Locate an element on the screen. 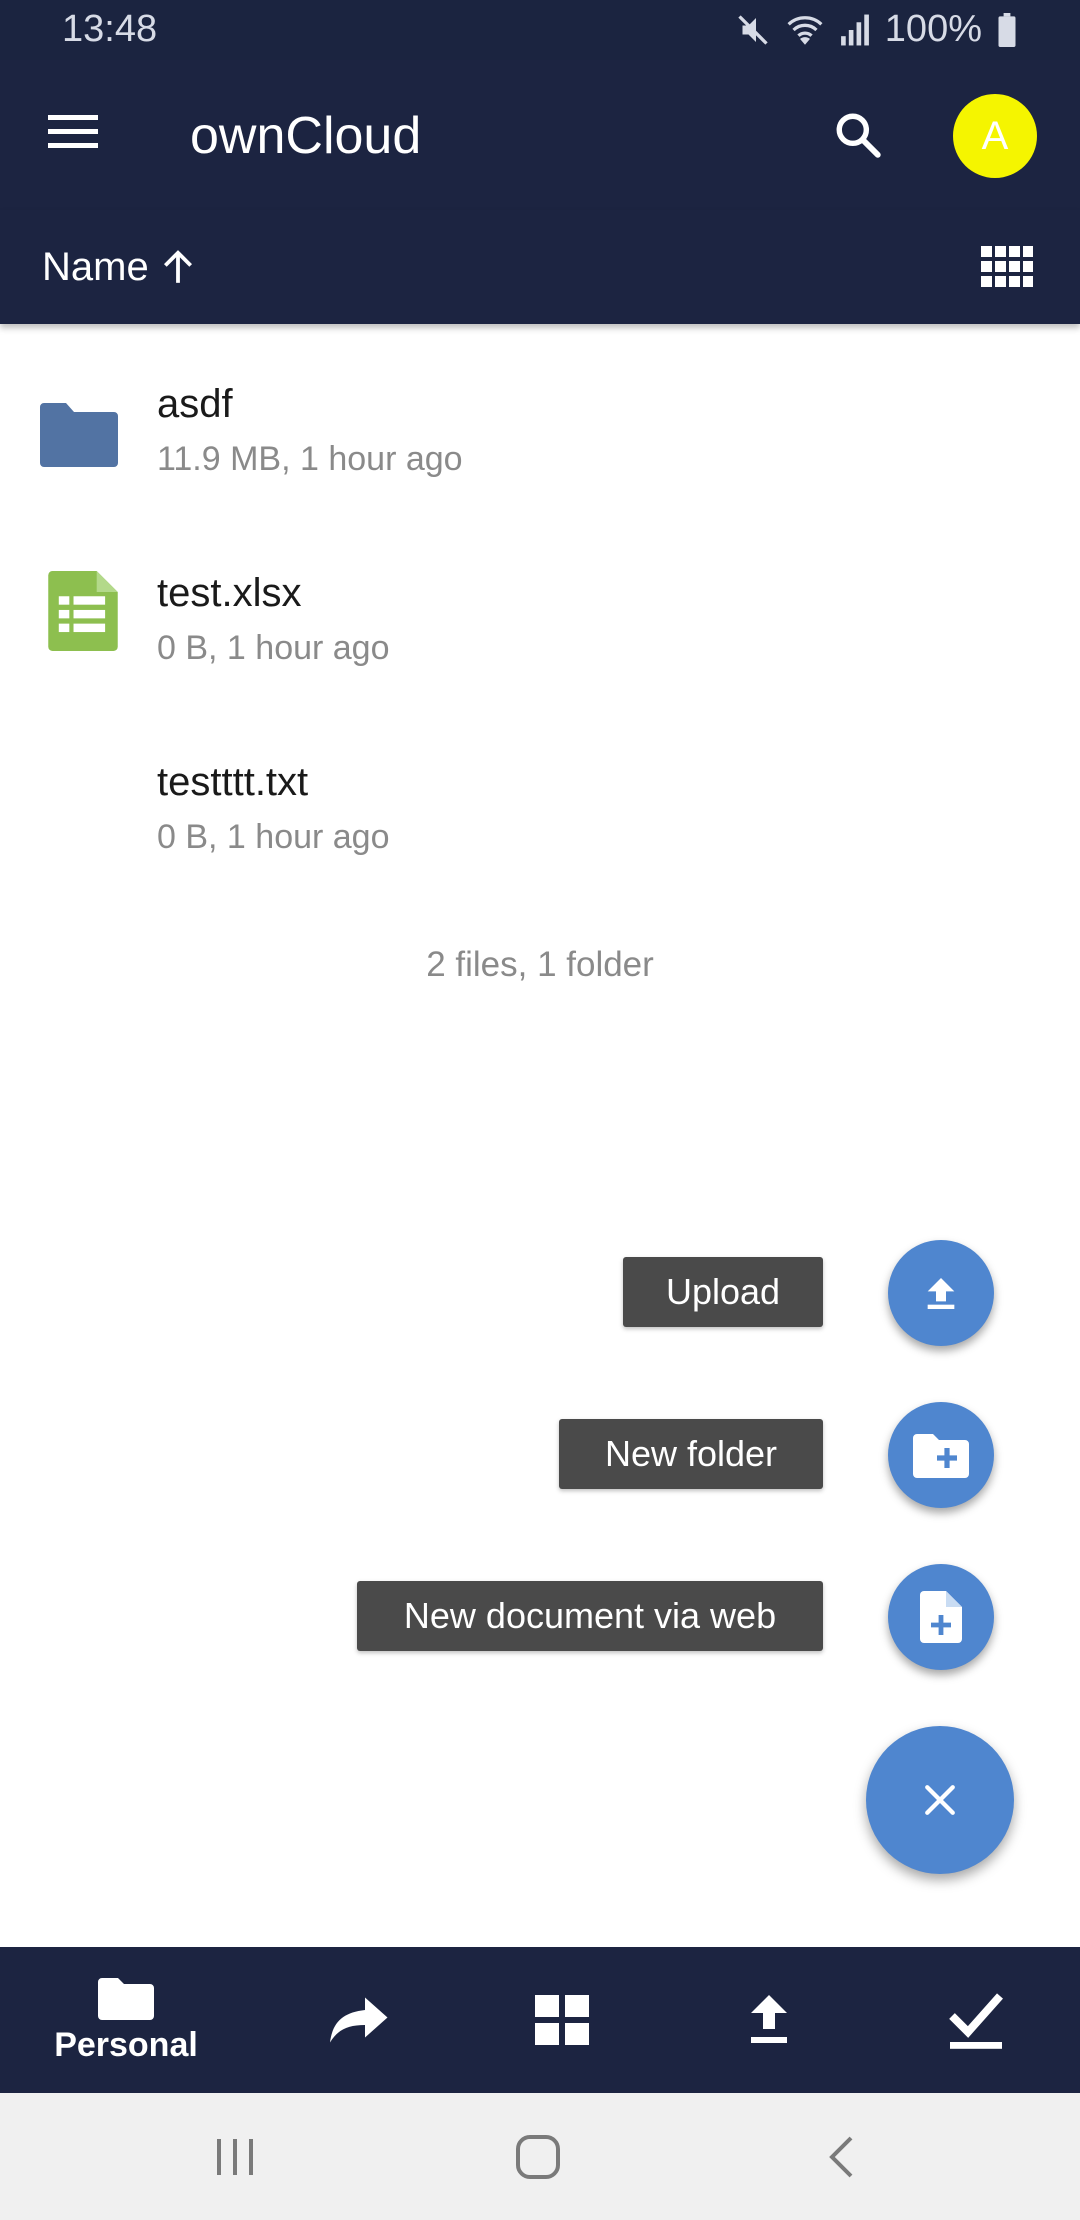  grid-view-button is located at coordinates (1007, 267).